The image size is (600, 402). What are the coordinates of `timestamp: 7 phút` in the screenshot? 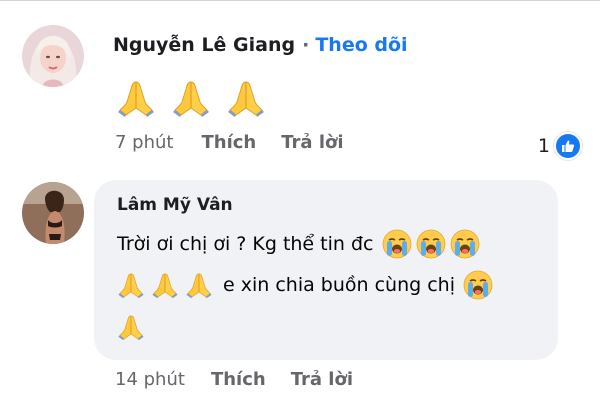 It's located at (144, 142).